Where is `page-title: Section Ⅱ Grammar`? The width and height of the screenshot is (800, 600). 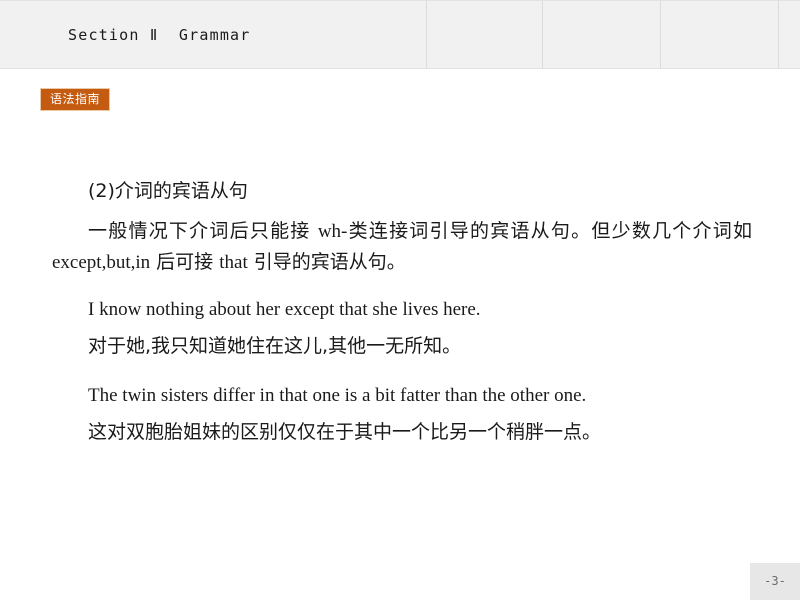
page-title: Section Ⅱ Grammar is located at coordinates (159, 35).